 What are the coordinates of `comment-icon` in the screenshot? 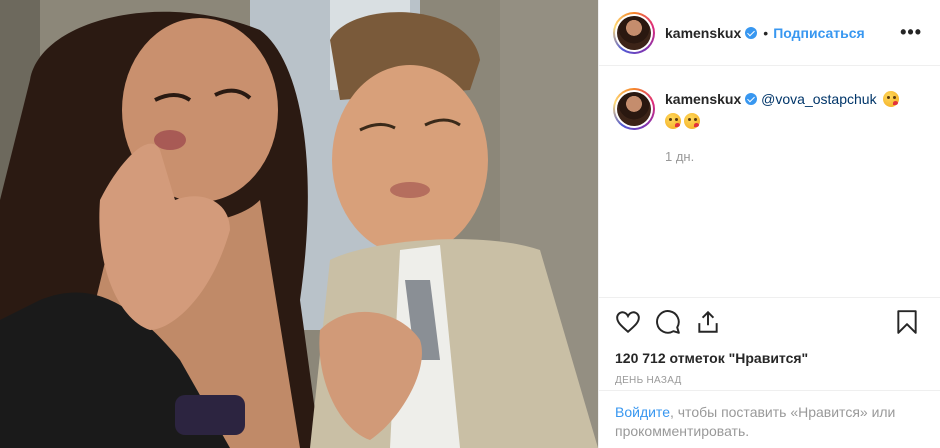 It's located at (668, 322).